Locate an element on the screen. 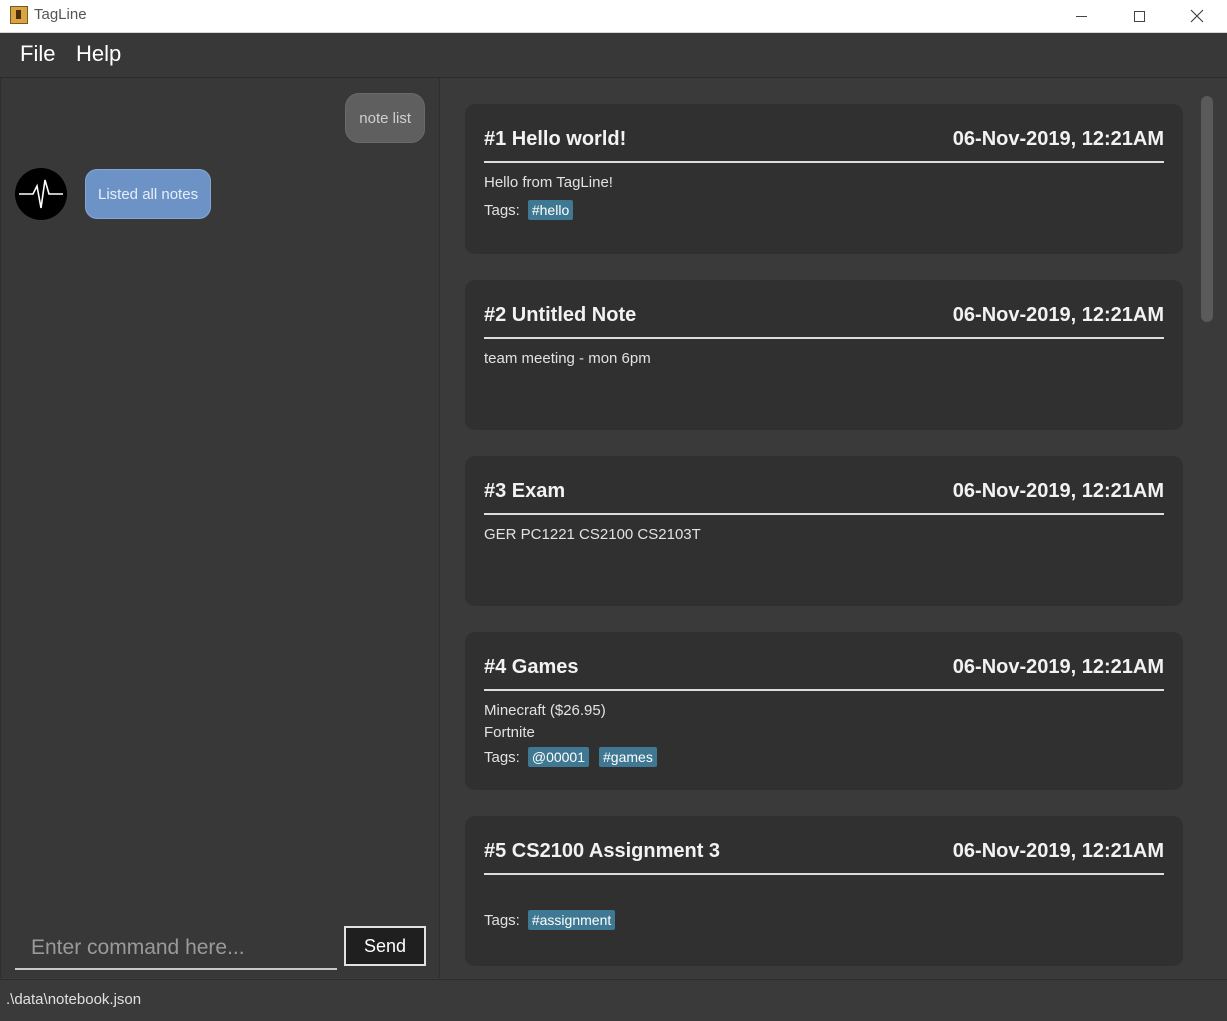 Image resolution: width=1227 pixels, height=1021 pixels. bot-message-bubble: Listed all notes is located at coordinates (148, 194).